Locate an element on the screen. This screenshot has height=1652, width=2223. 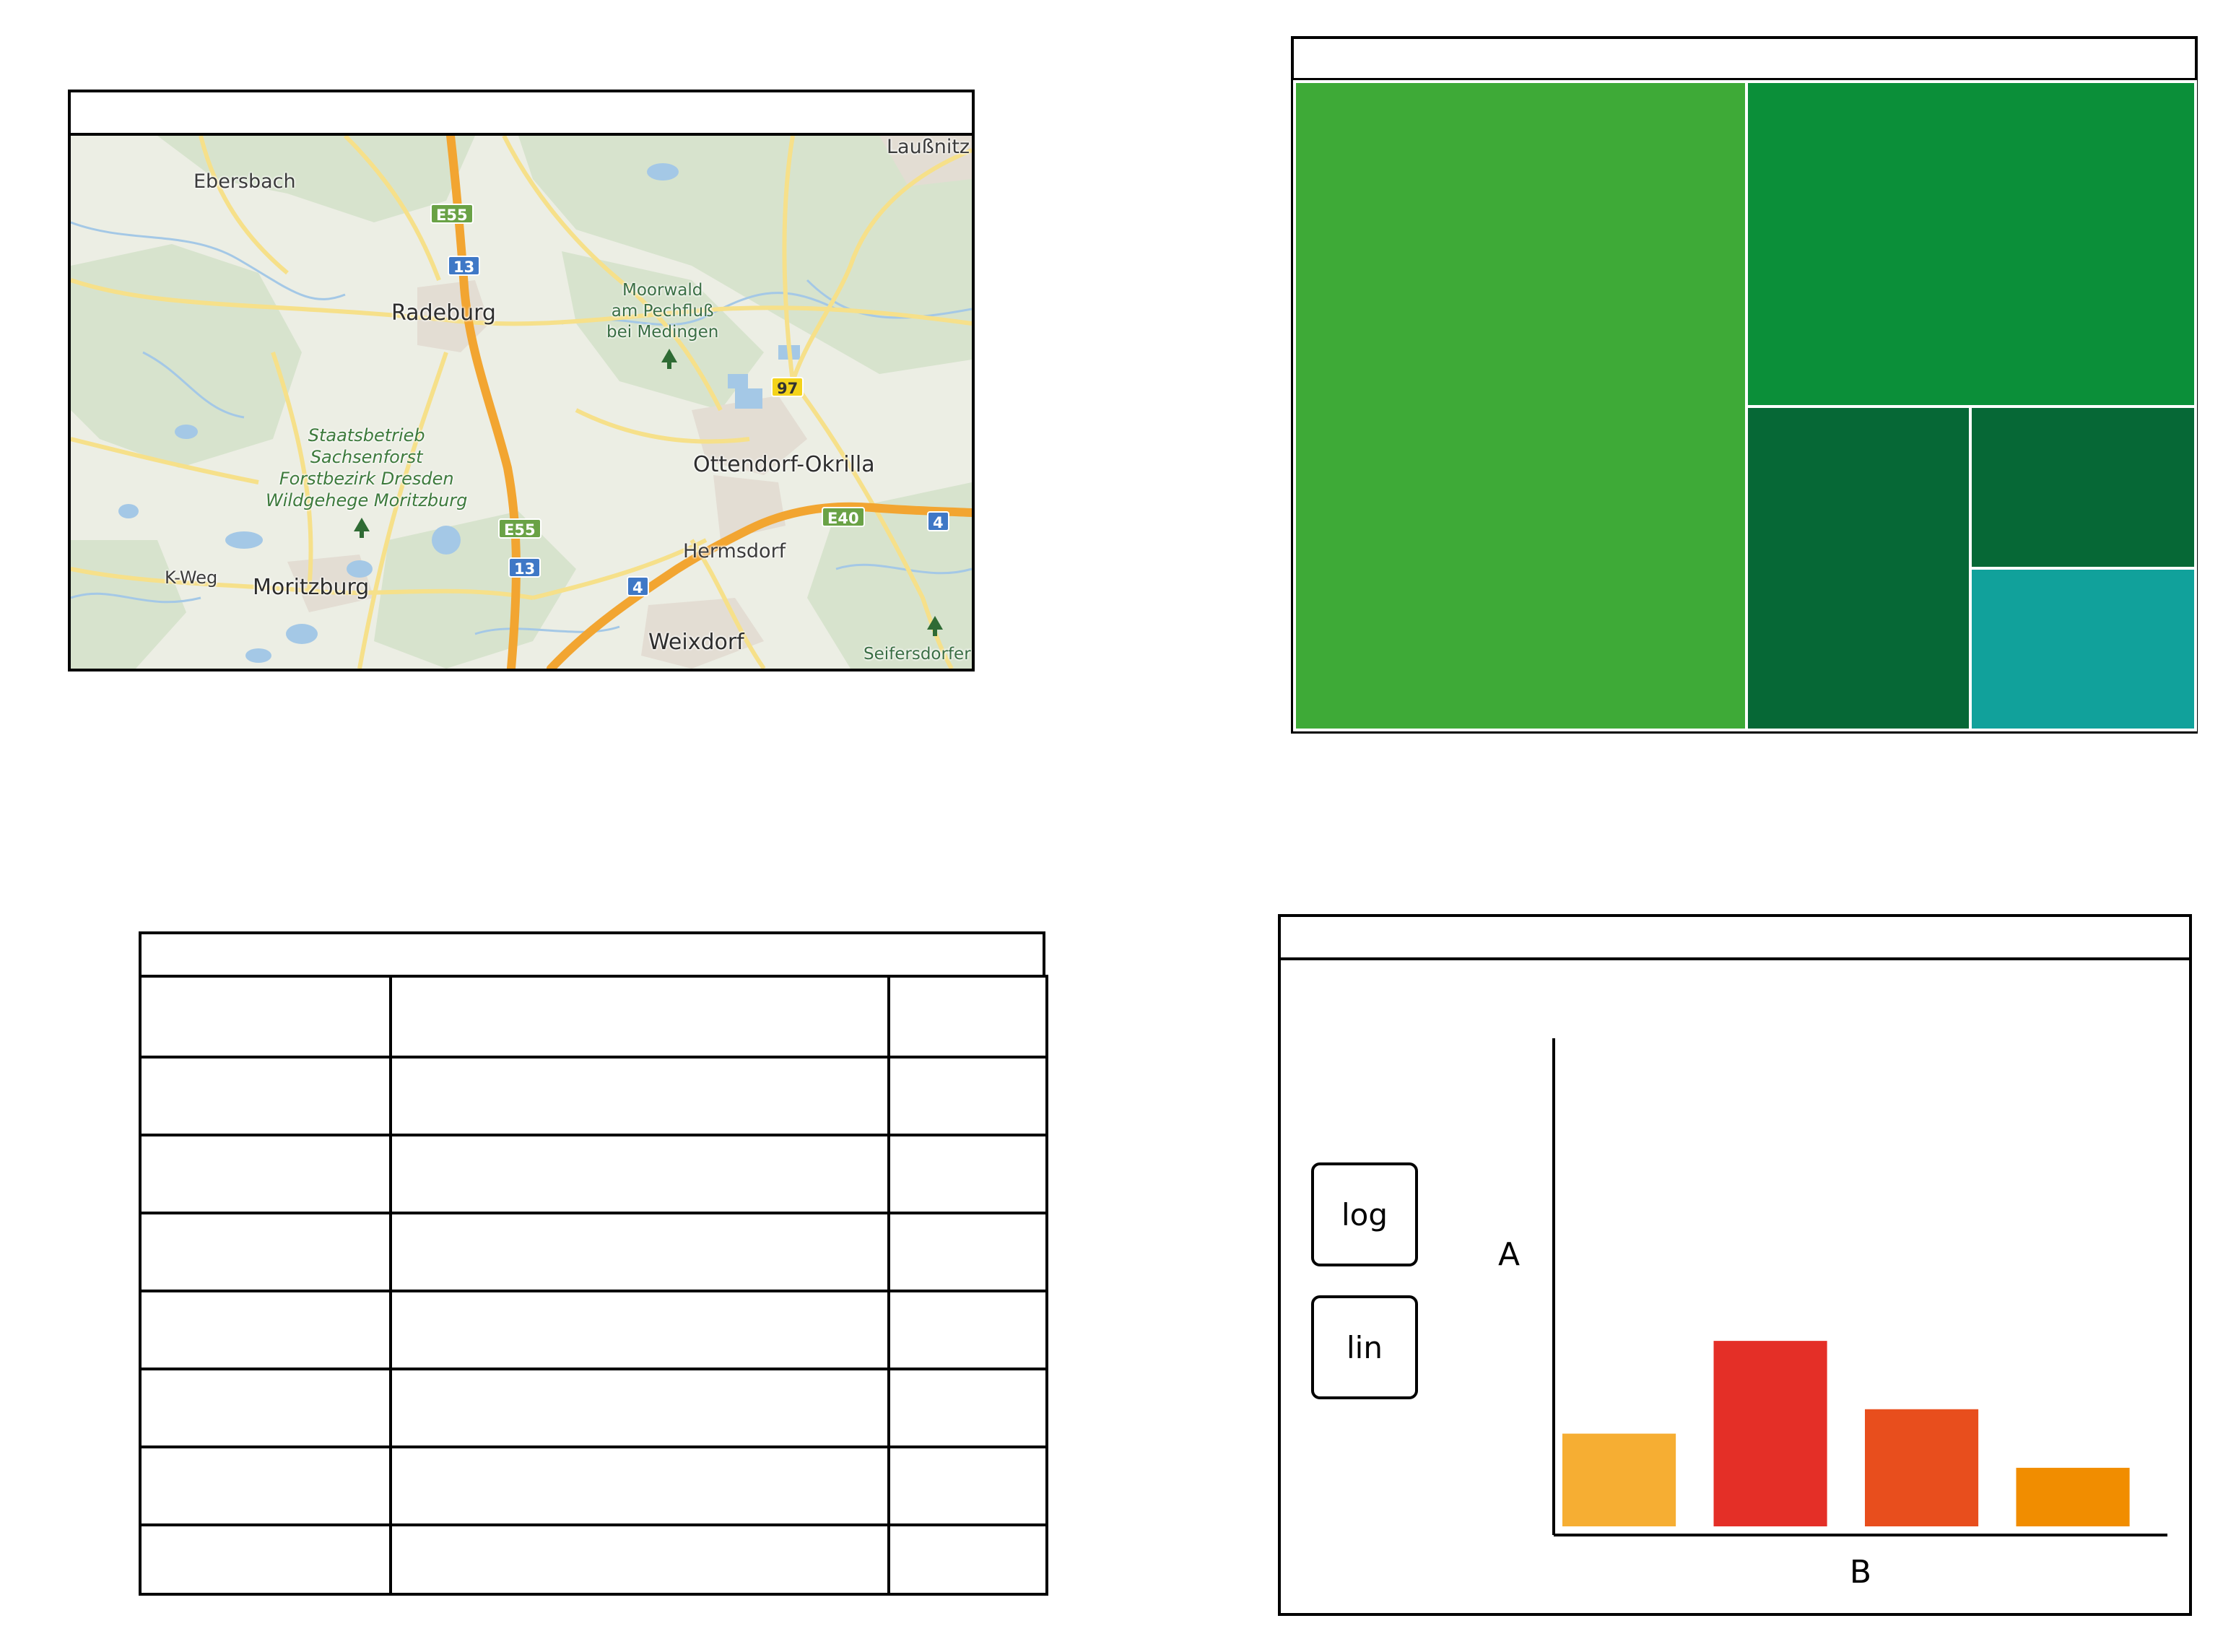
treemap-panel-header is located at coordinates (1744, 59).